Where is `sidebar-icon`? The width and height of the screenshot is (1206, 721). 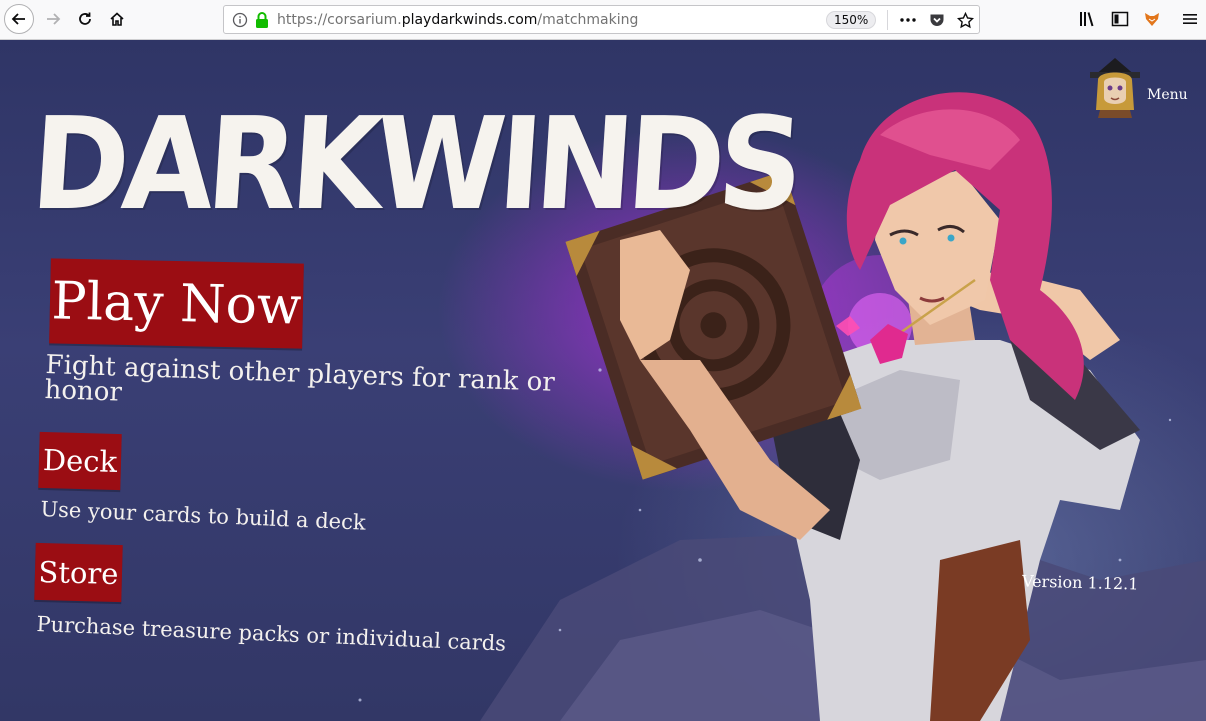
sidebar-icon is located at coordinates (1120, 19).